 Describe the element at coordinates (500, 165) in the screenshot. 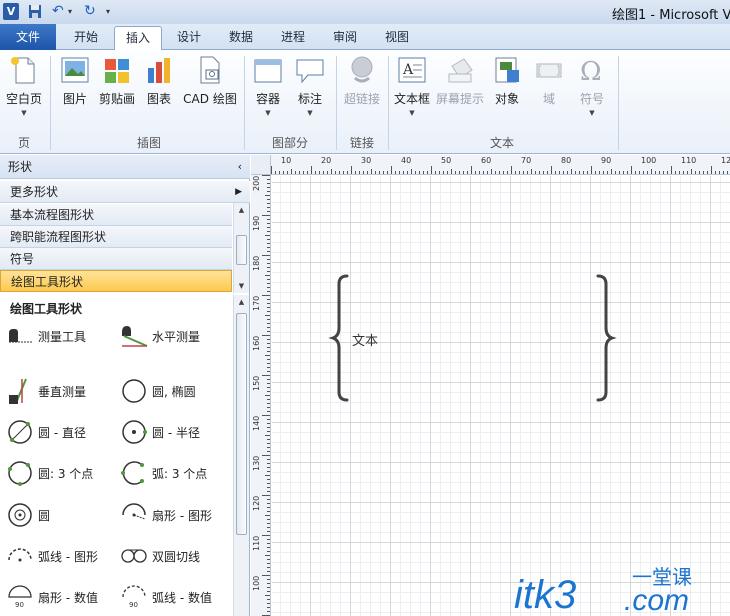

I see `horizontal-ruler: 10 20 30 40 50 60 70 80 90 100 110 120` at that location.